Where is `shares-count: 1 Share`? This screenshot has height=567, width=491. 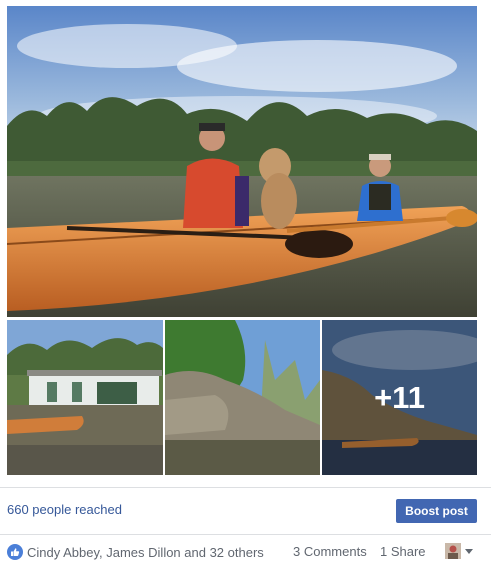 shares-count: 1 Share is located at coordinates (403, 551).